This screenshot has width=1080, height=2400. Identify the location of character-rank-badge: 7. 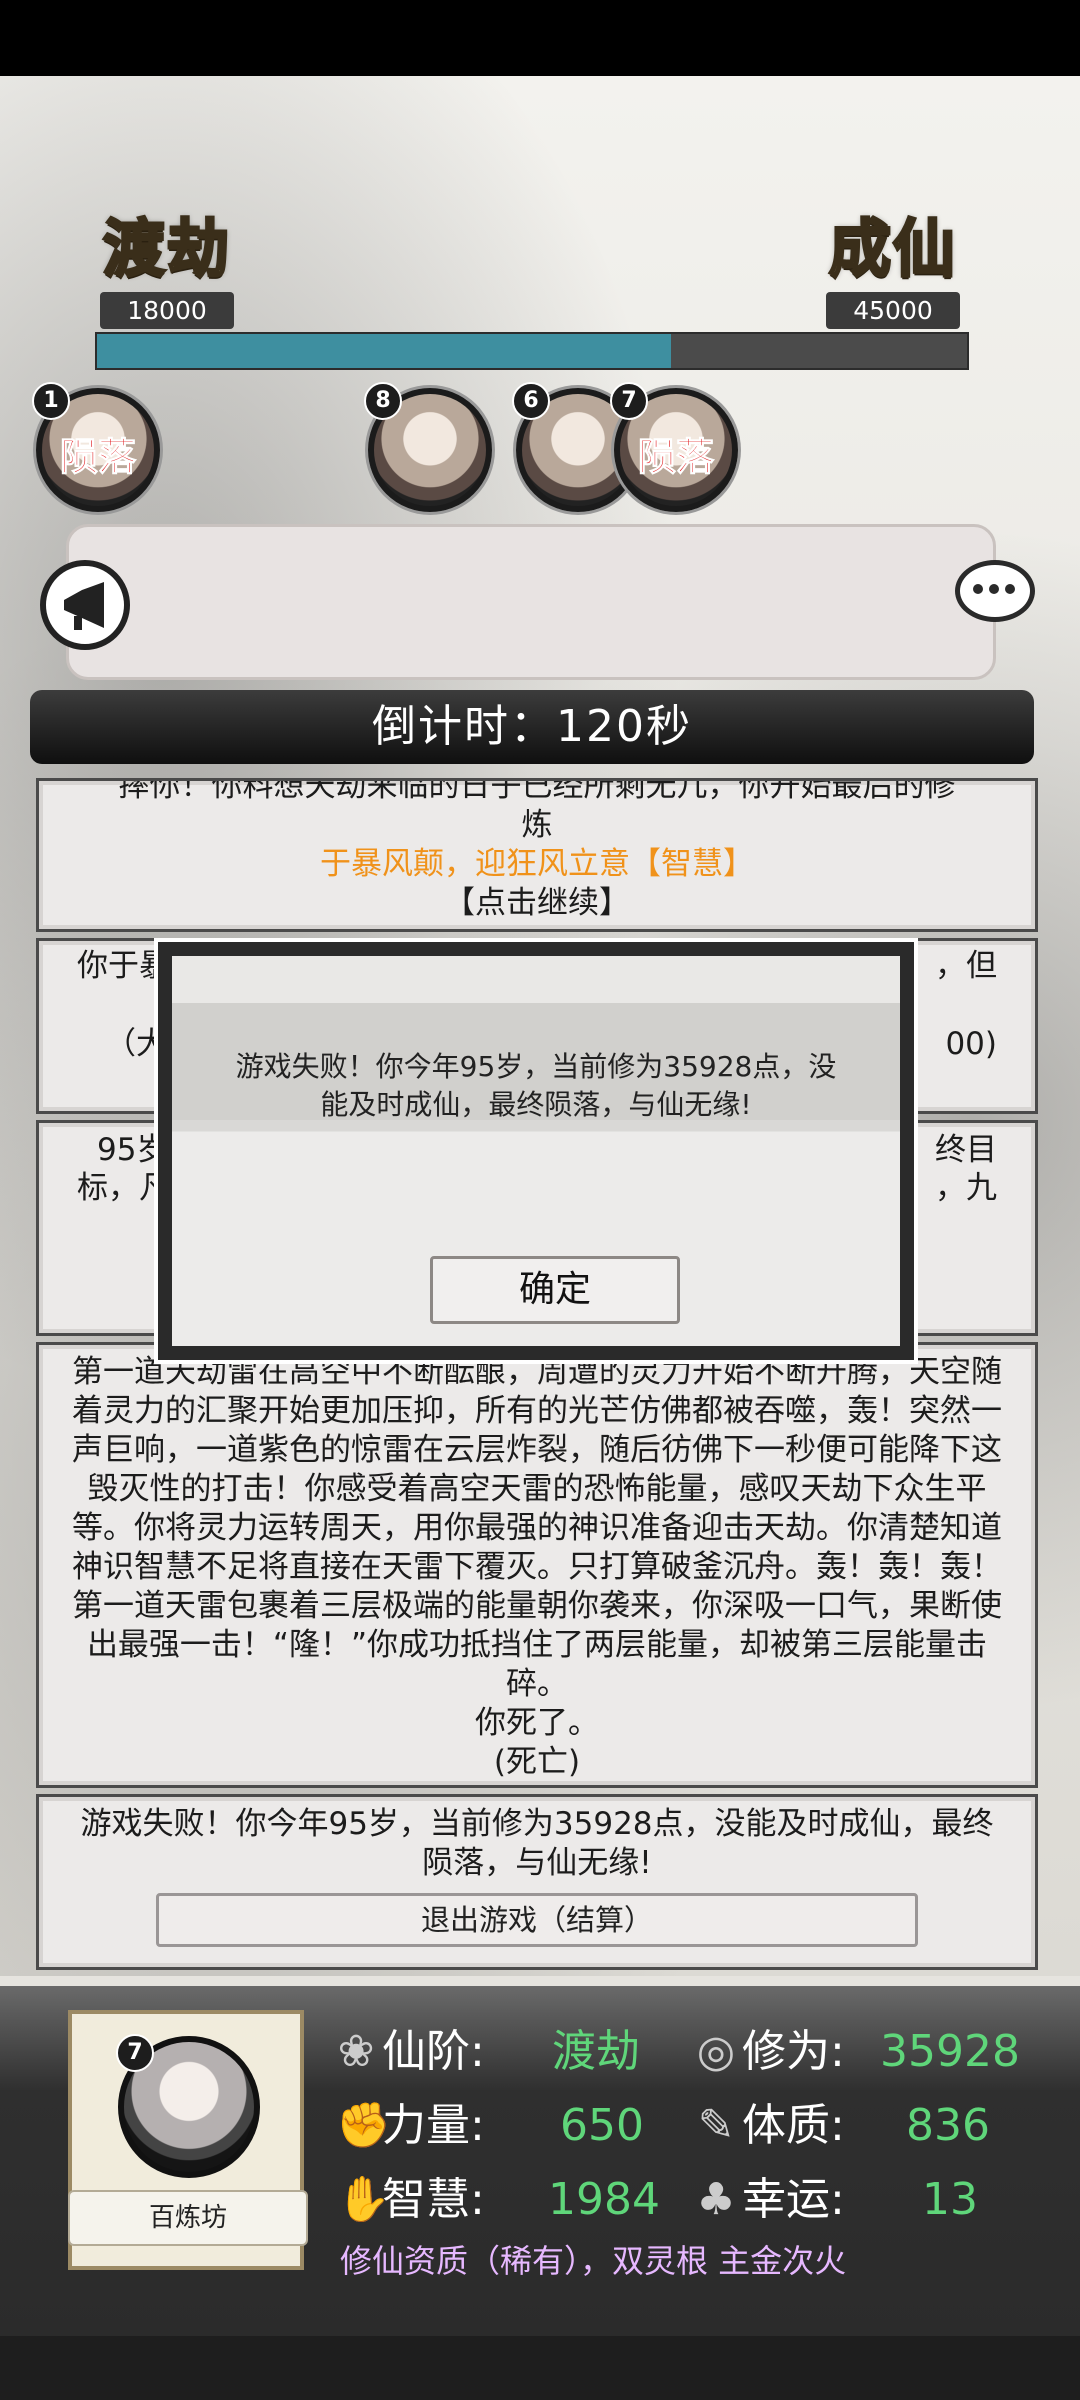
(135, 2053).